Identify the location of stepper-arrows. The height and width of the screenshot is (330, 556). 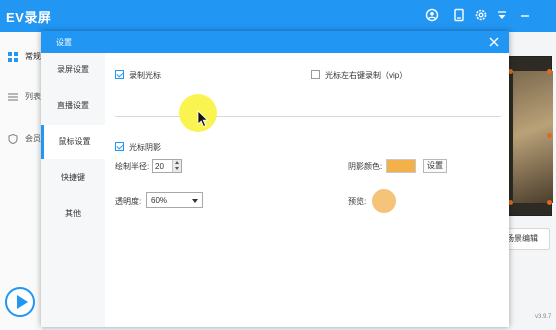
(176, 166).